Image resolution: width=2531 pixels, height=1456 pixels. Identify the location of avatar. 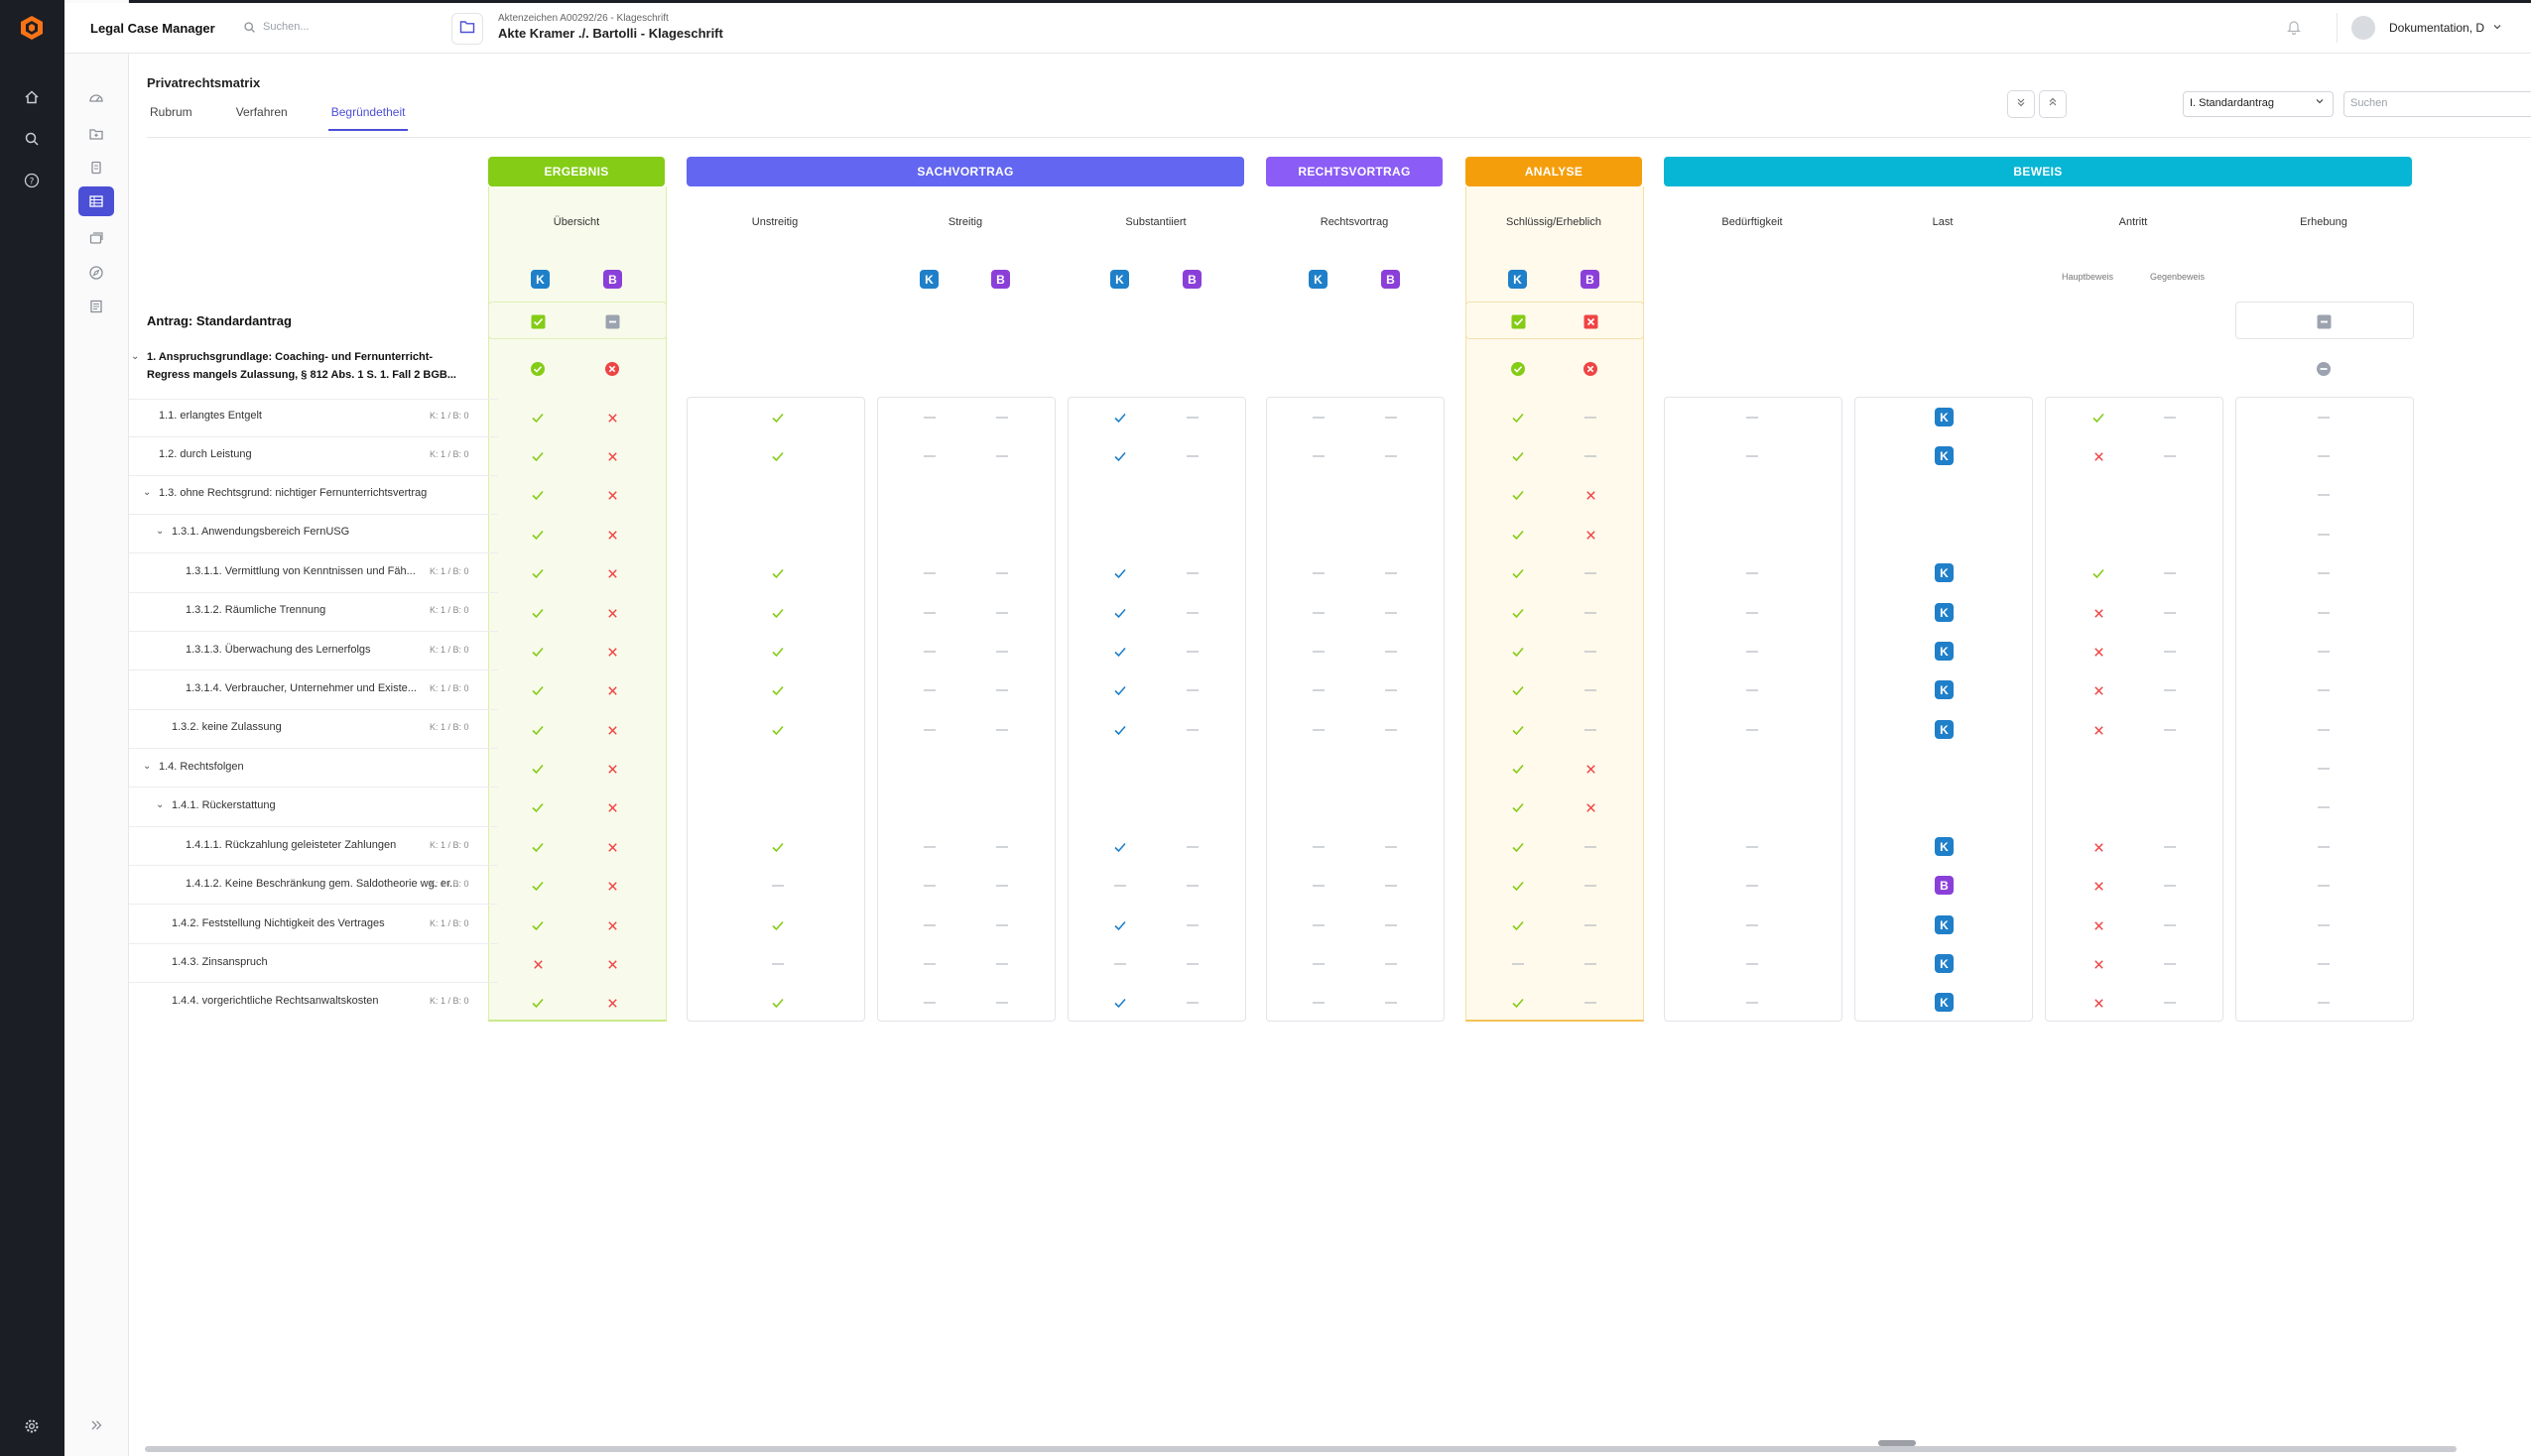
(2363, 28).